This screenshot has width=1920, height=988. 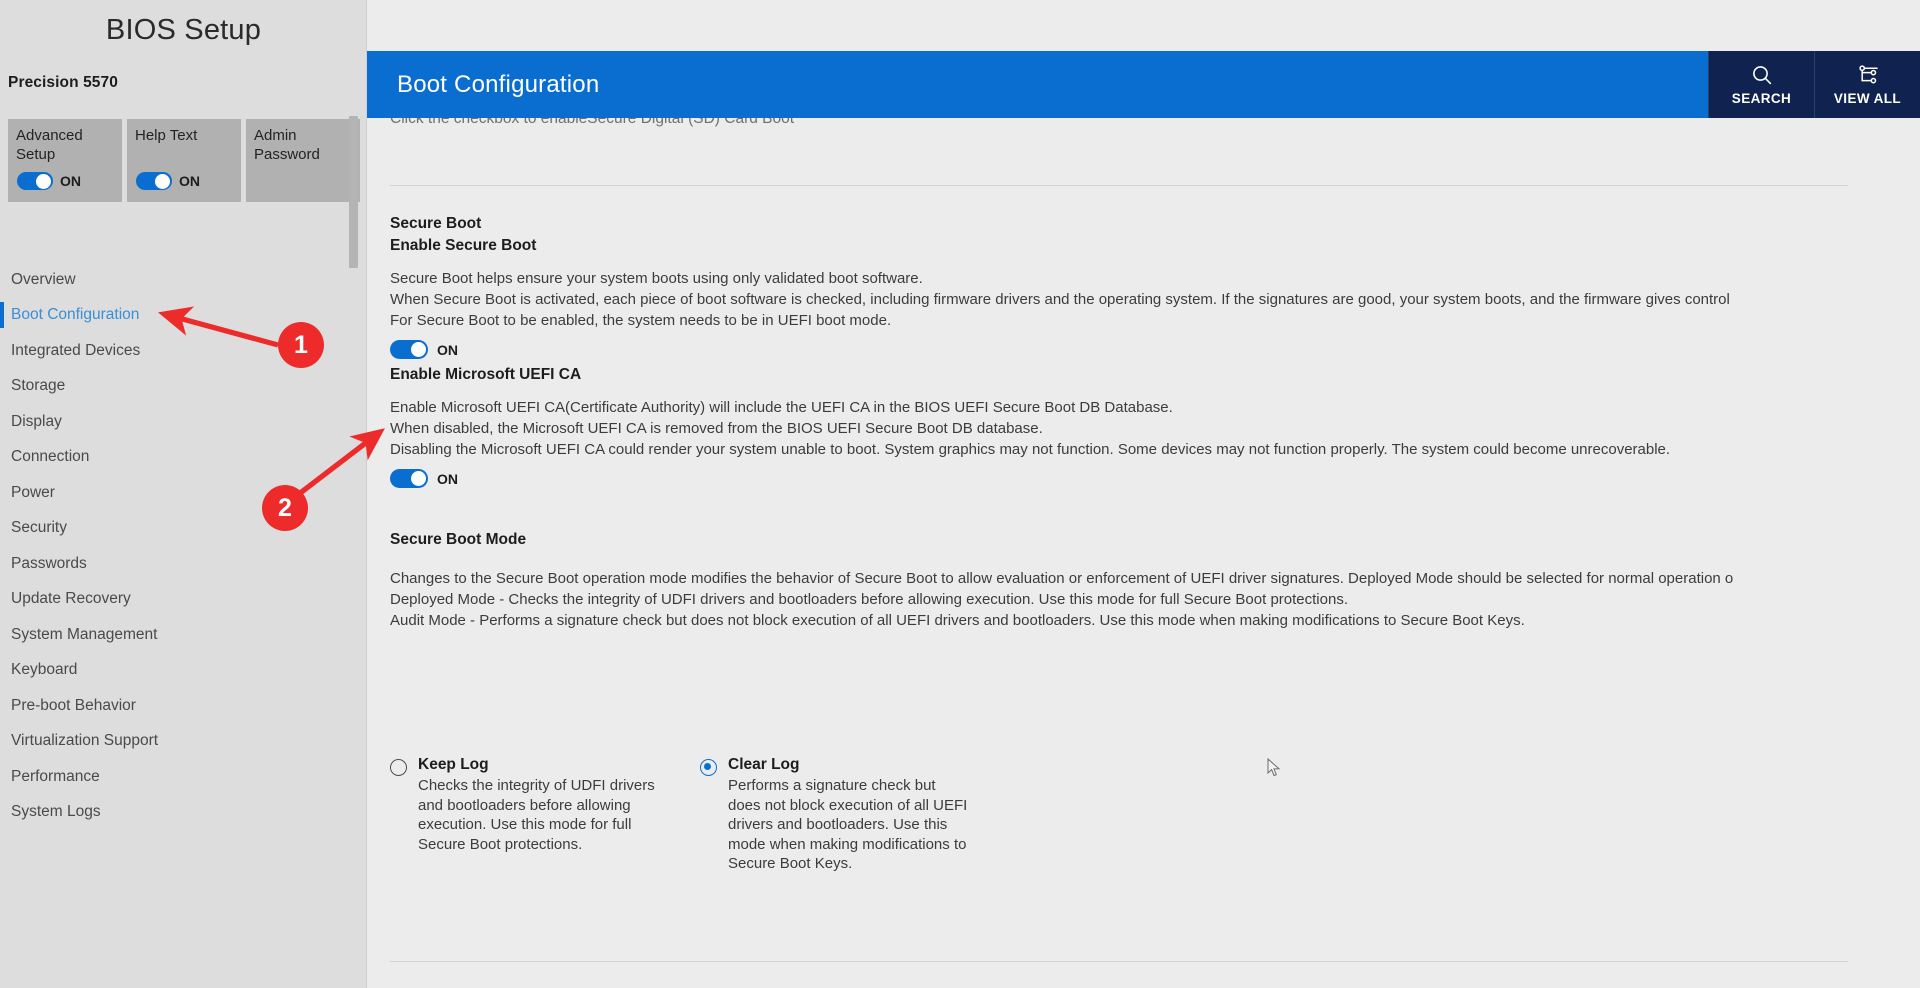 I want to click on sidebar-item-label: Overview, so click(x=43, y=279).